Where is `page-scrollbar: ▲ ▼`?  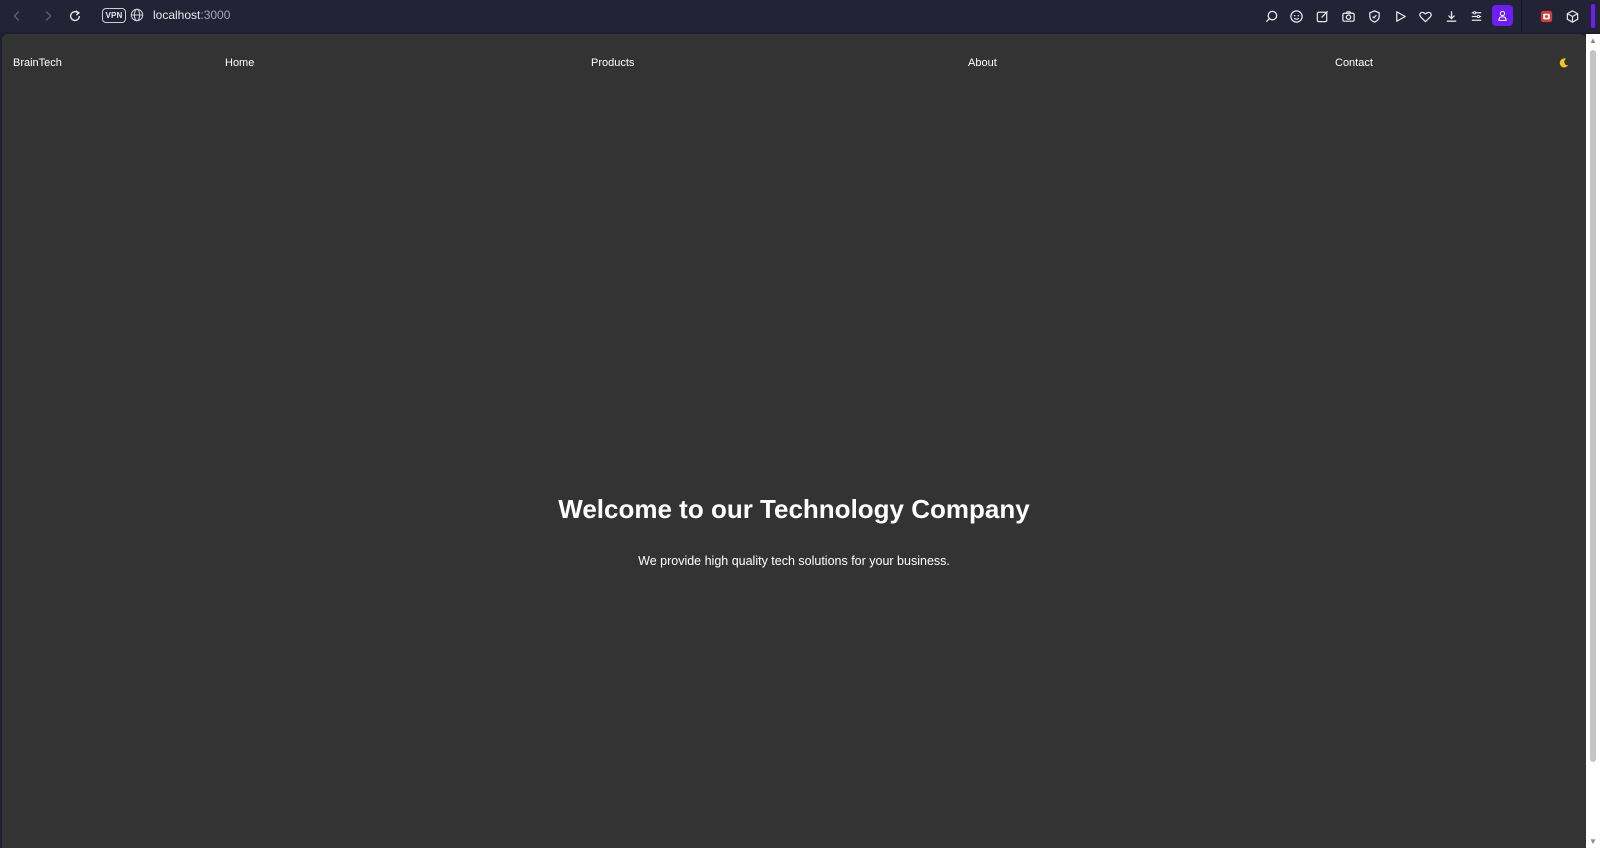 page-scrollbar: ▲ ▼ is located at coordinates (1593, 441).